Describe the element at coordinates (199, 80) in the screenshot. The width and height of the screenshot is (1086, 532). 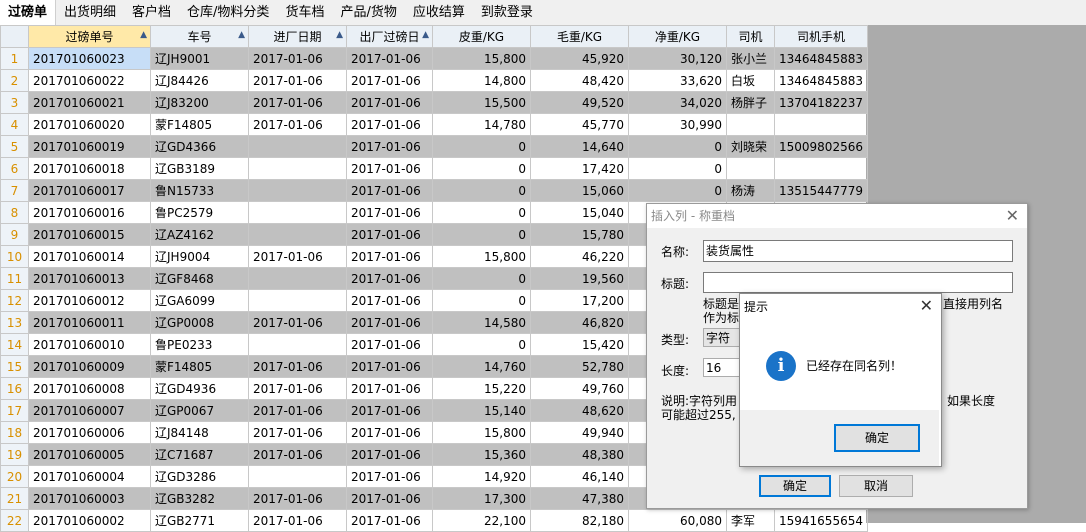
I see `plate-cell: 辽J84426` at that location.